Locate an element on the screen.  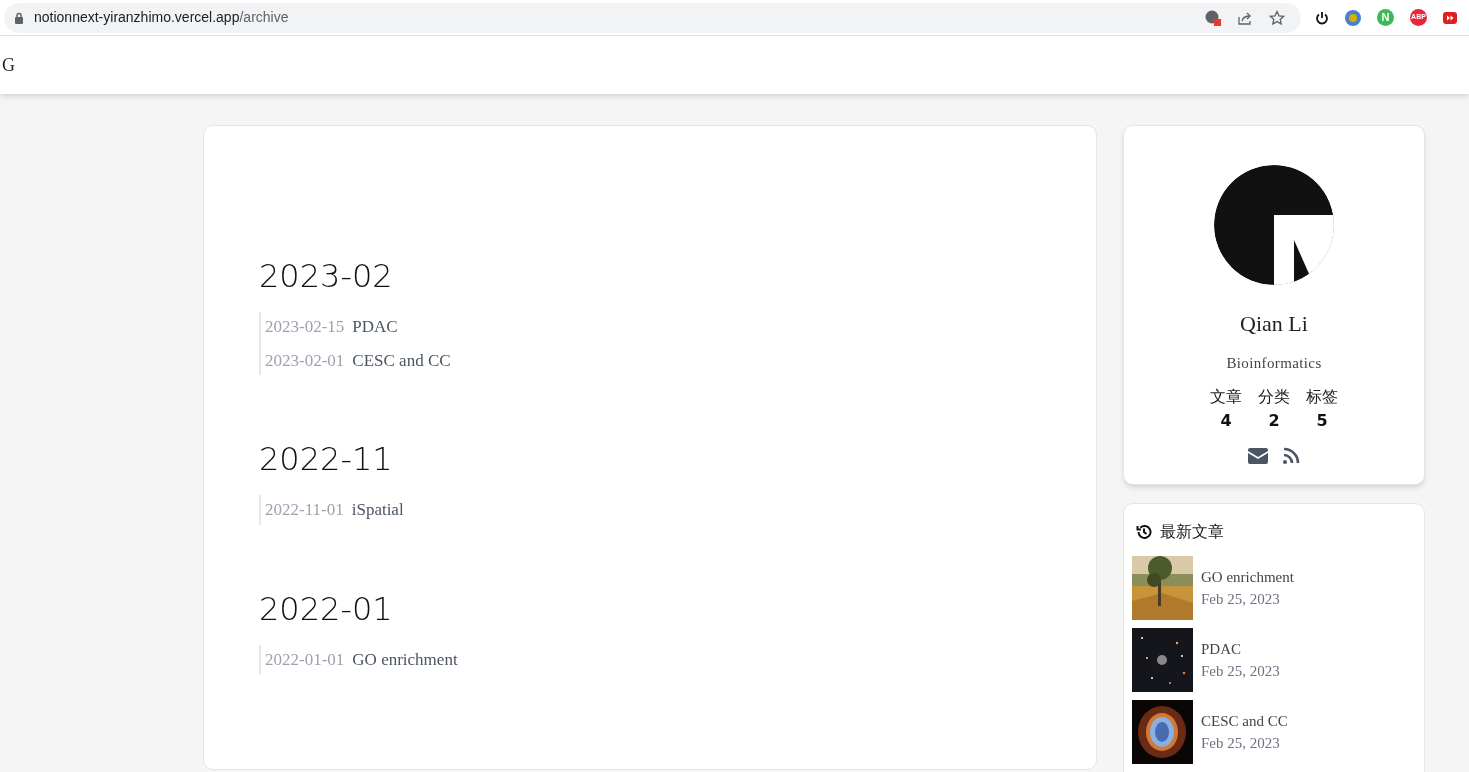
stat-count: 2 is located at coordinates (1274, 420).